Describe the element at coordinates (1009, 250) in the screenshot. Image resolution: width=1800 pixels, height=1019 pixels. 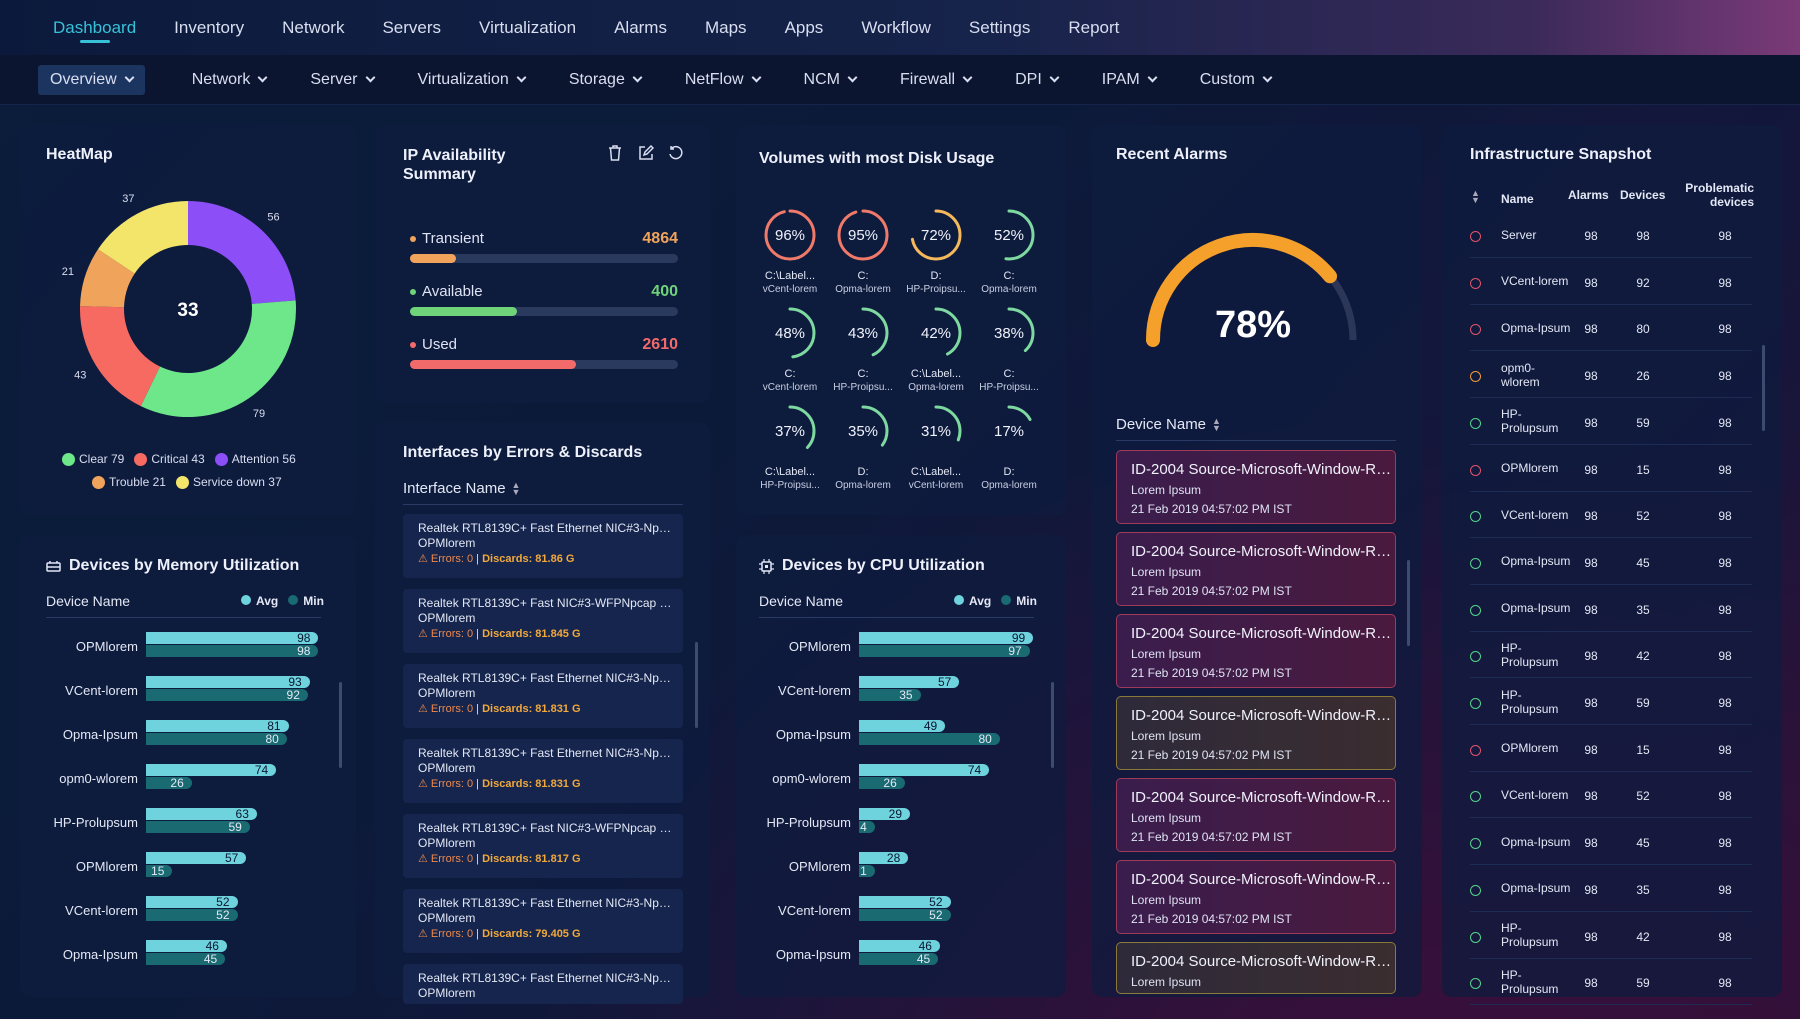
I see `disk-volume: 52% C: Opma-lorem` at that location.